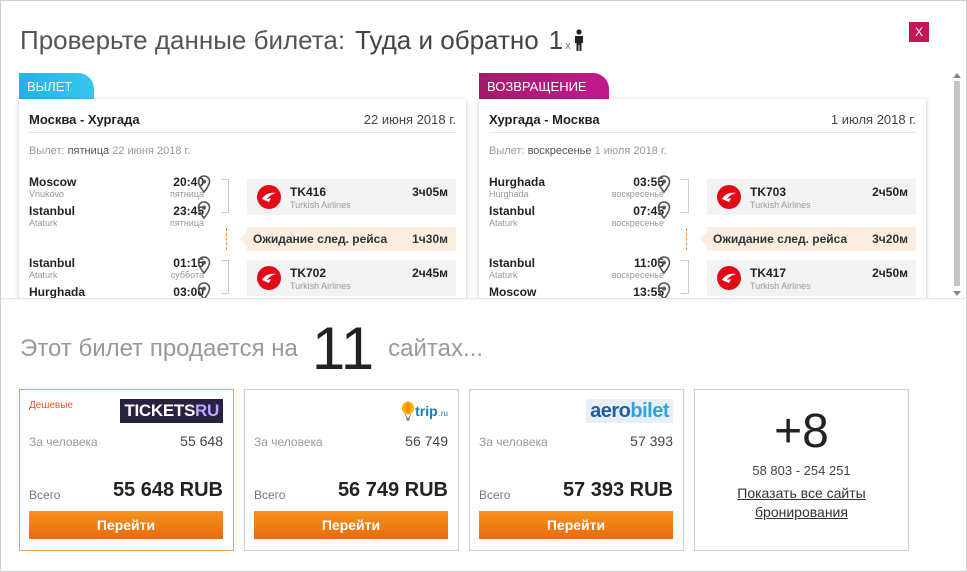 The width and height of the screenshot is (967, 572). Describe the element at coordinates (351, 197) in the screenshot. I see `flight-segment: TK416 Turkish Airlines 3ч05м` at that location.